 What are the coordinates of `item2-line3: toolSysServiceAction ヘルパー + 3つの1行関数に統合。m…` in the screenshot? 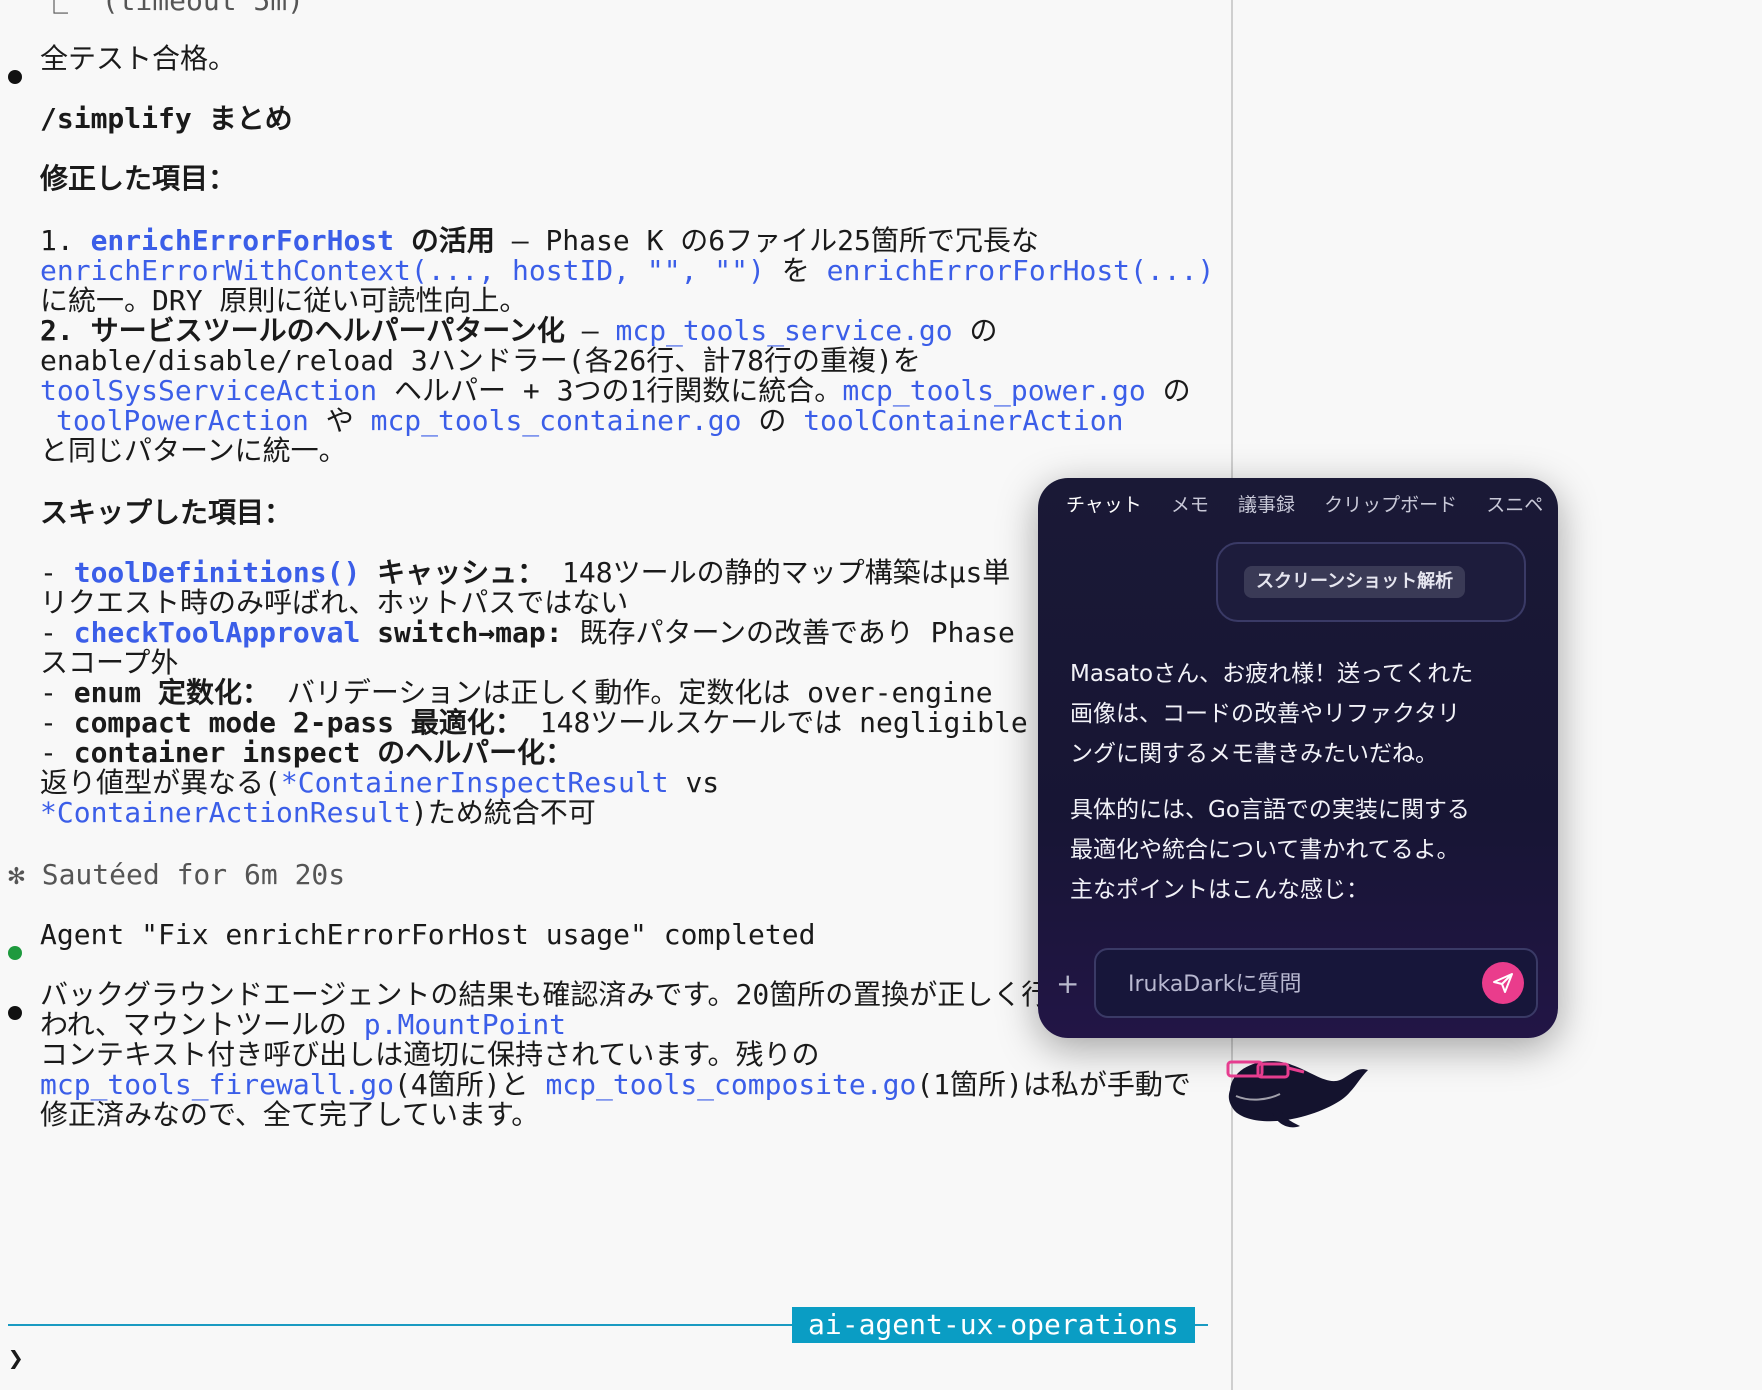 It's located at (615, 390).